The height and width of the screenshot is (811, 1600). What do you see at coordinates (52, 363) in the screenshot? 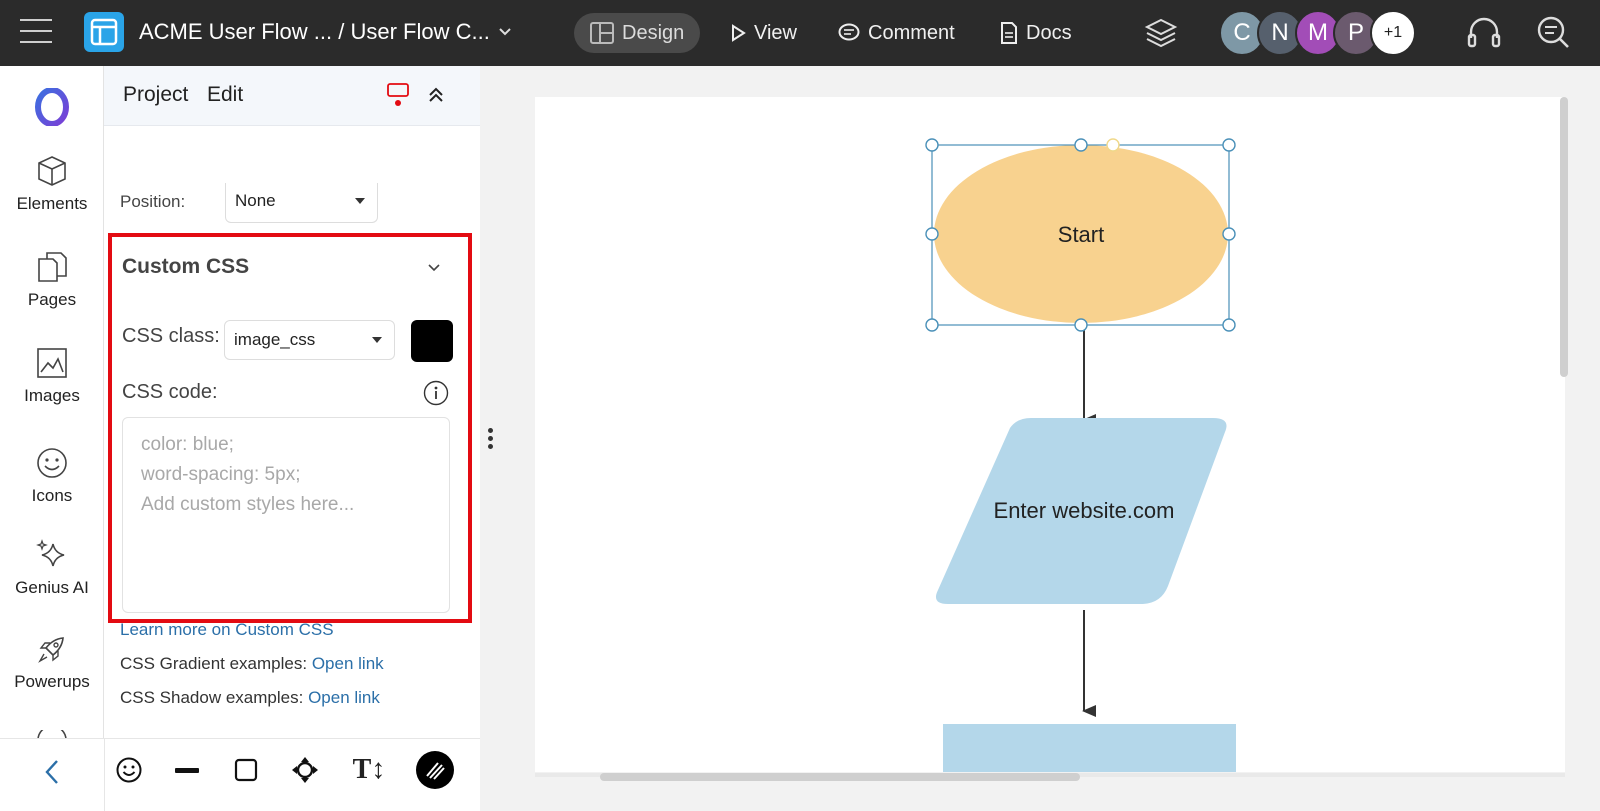
I see `image-icon` at bounding box center [52, 363].